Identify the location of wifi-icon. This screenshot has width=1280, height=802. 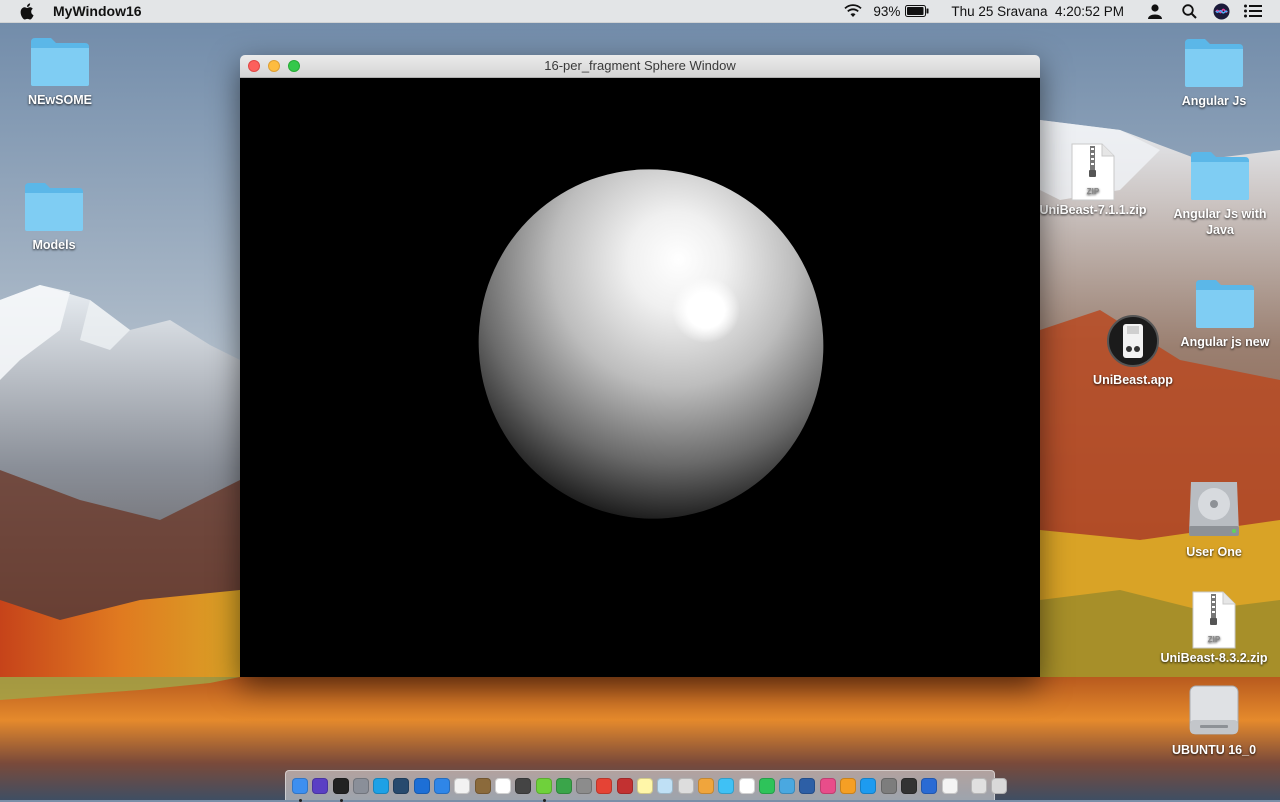
(853, 11).